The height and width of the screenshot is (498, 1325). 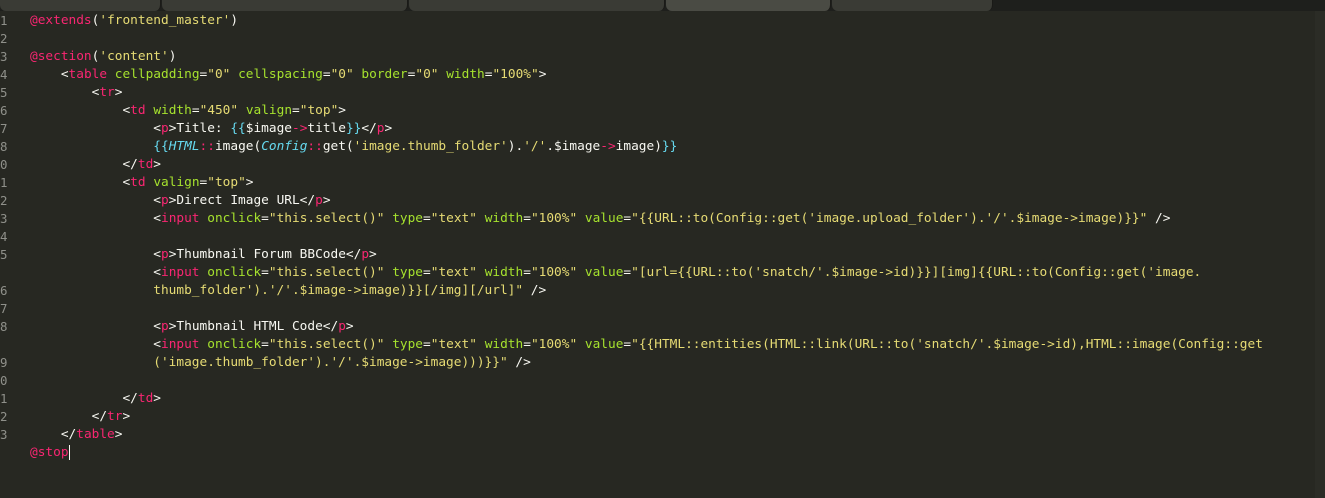 I want to click on code-line: <p>Title: {{$image->title}}</p>, so click(x=671, y=129).